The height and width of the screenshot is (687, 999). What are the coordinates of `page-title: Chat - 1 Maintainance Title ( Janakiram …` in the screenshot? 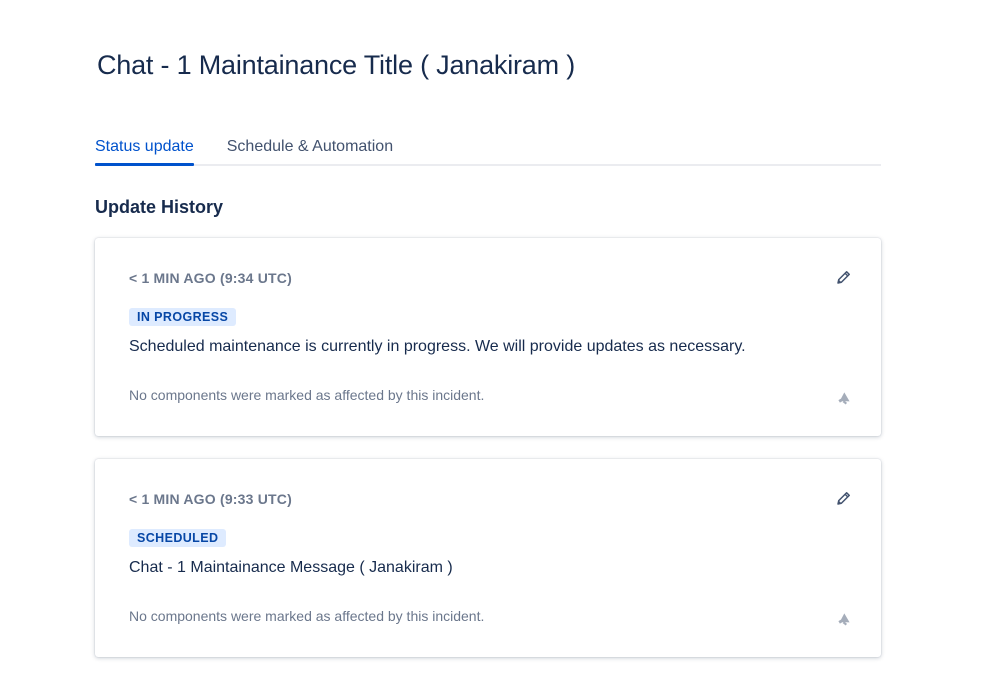 It's located at (336, 65).